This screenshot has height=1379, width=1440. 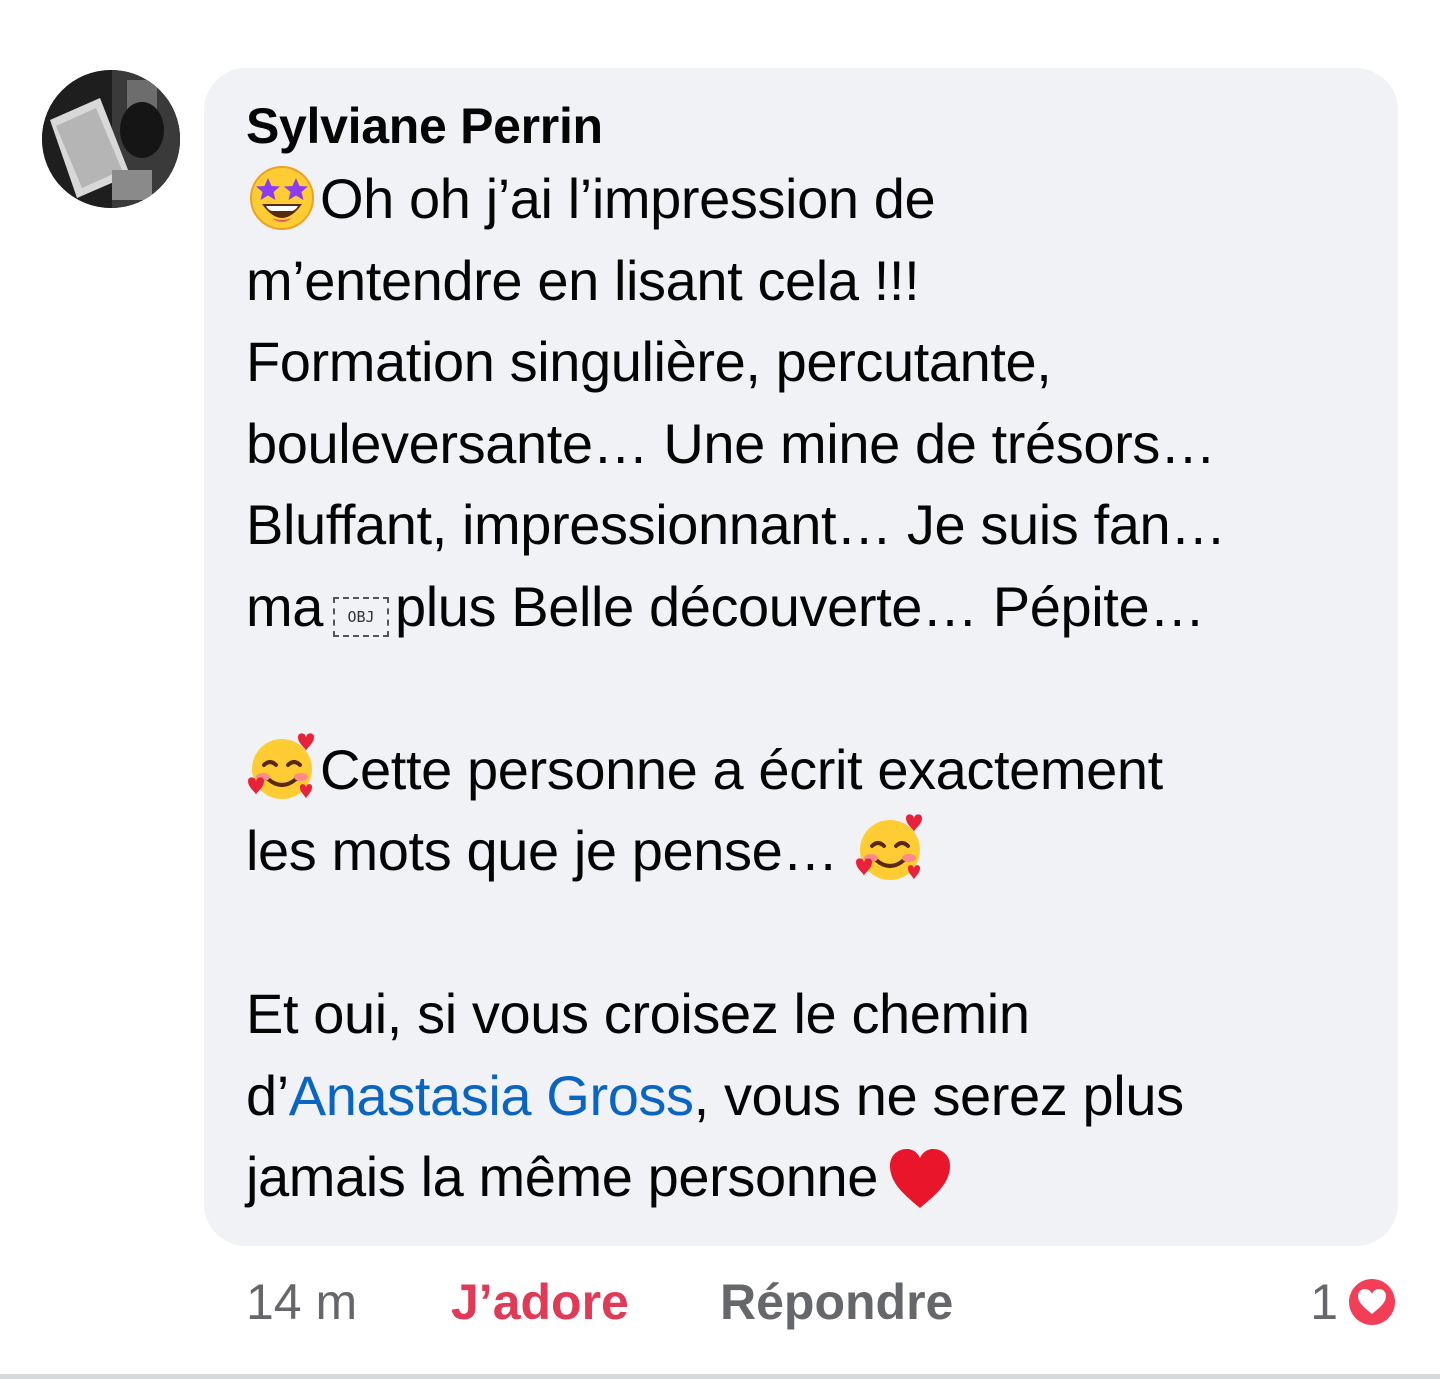 What do you see at coordinates (802, 1177) in the screenshot?
I see `comment-line: jamais la même personne` at bounding box center [802, 1177].